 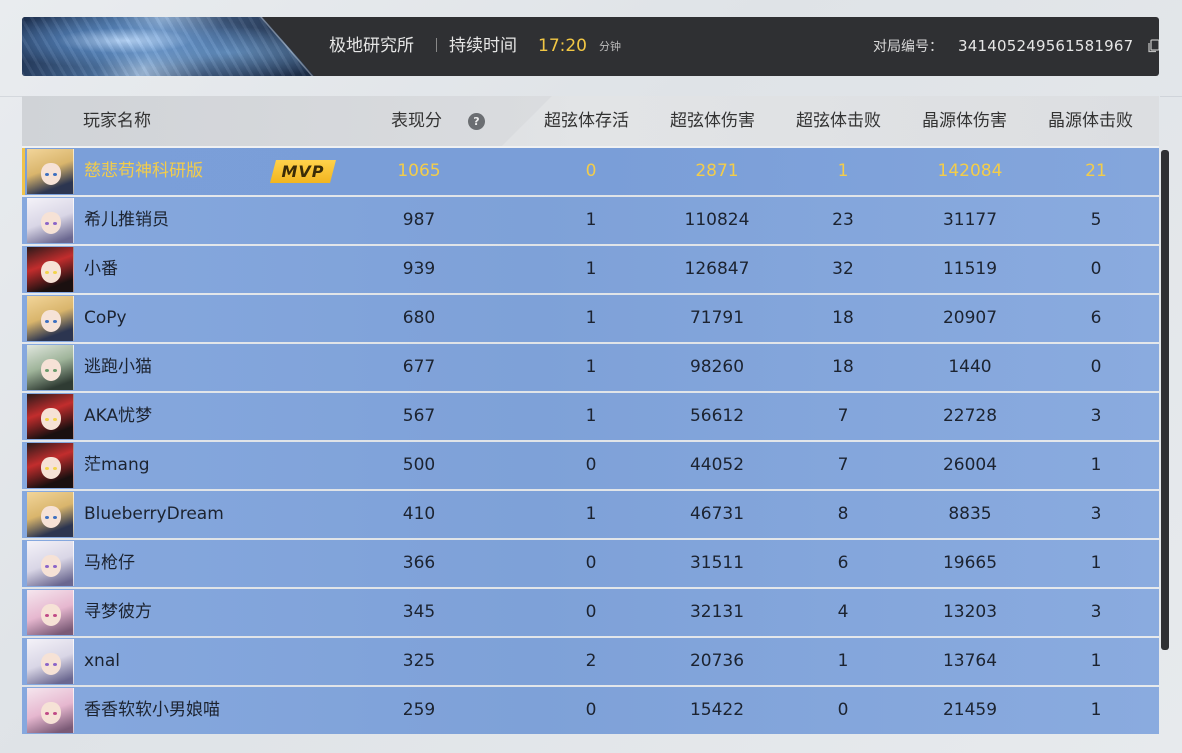 I want to click on table-row: 逃跑小猫 677 1 98260 18 1440 0, so click(x=590, y=367).